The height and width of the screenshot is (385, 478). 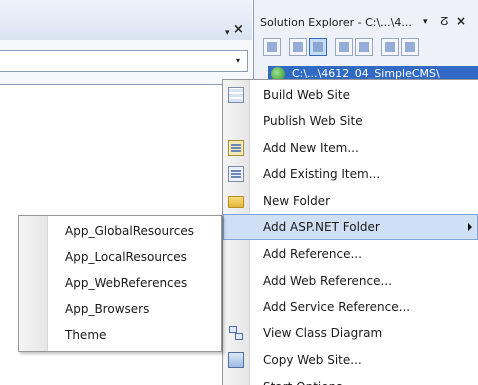 I want to click on submenu-item-label: Theme, so click(x=86, y=335).